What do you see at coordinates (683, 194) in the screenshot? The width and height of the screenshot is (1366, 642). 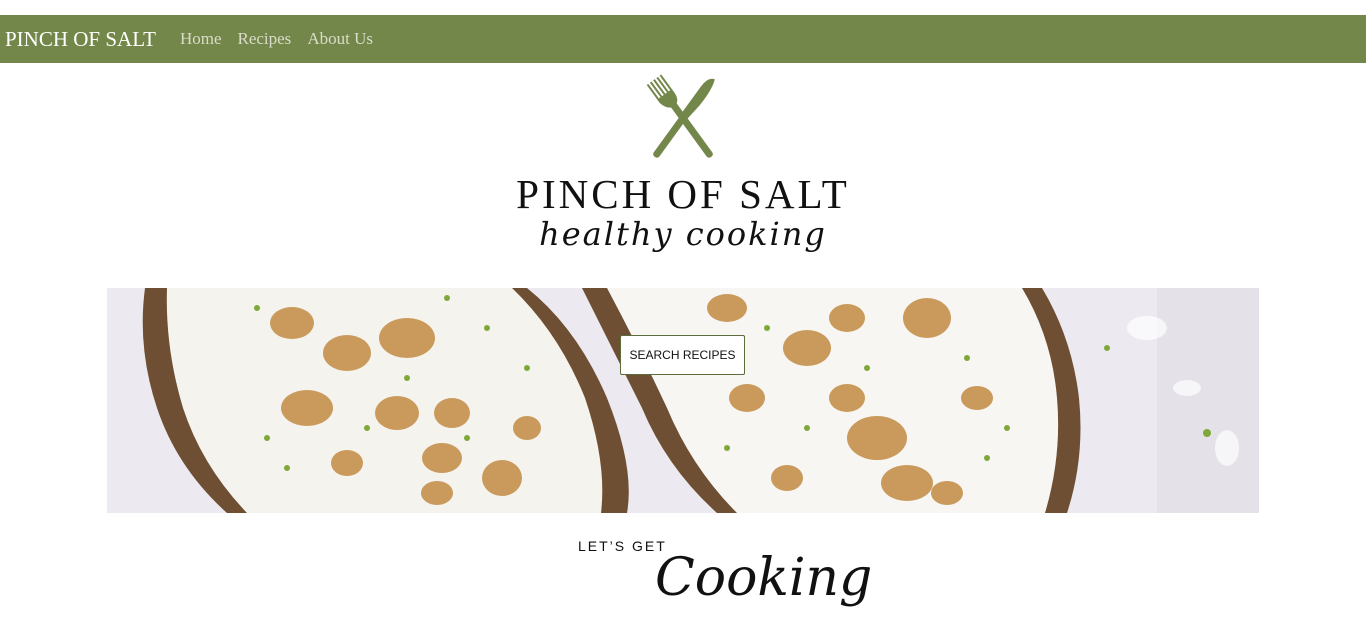 I see `logo-title: PINCH OF SALT` at bounding box center [683, 194].